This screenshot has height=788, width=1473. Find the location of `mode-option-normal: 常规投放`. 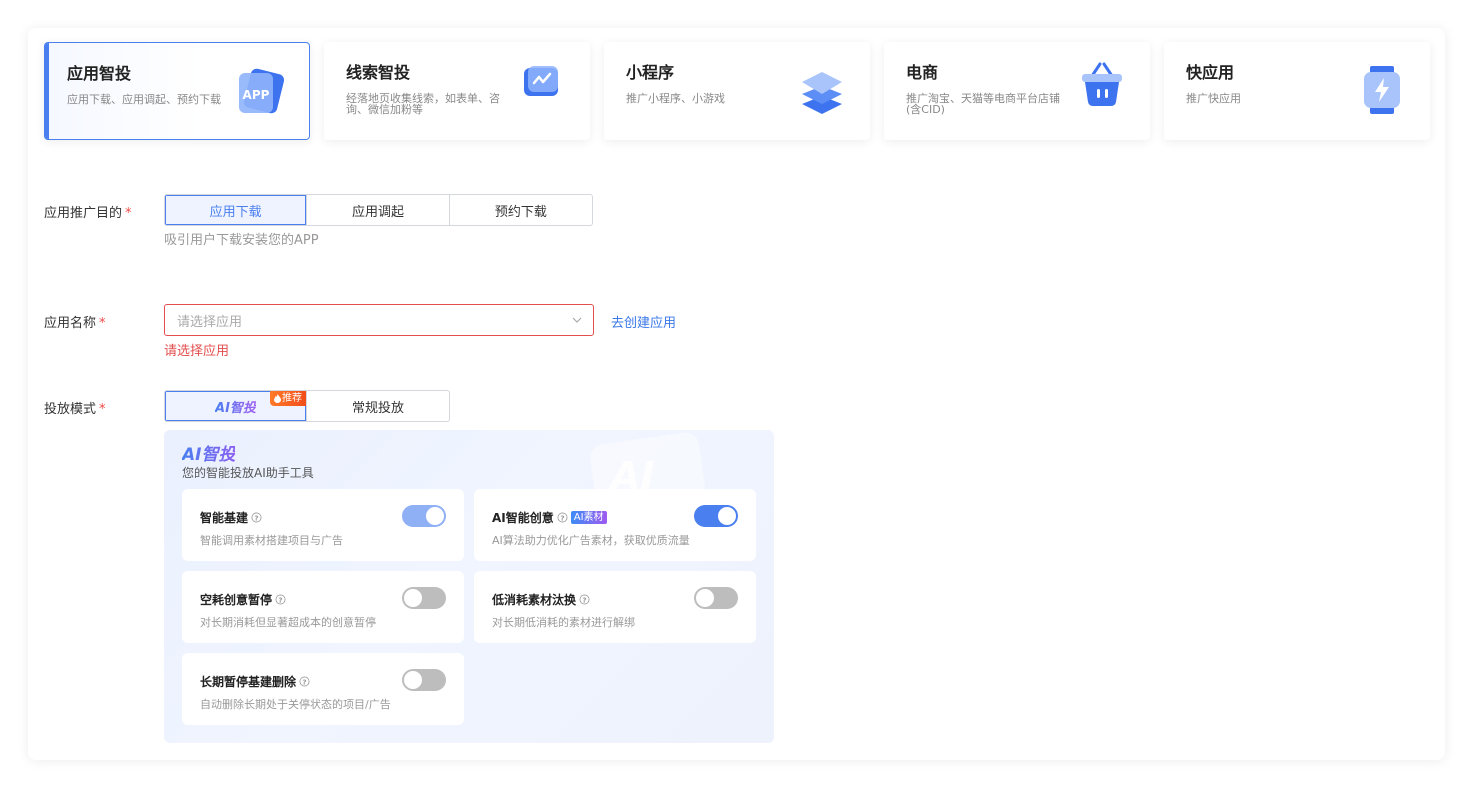

mode-option-normal: 常规投放 is located at coordinates (378, 406).